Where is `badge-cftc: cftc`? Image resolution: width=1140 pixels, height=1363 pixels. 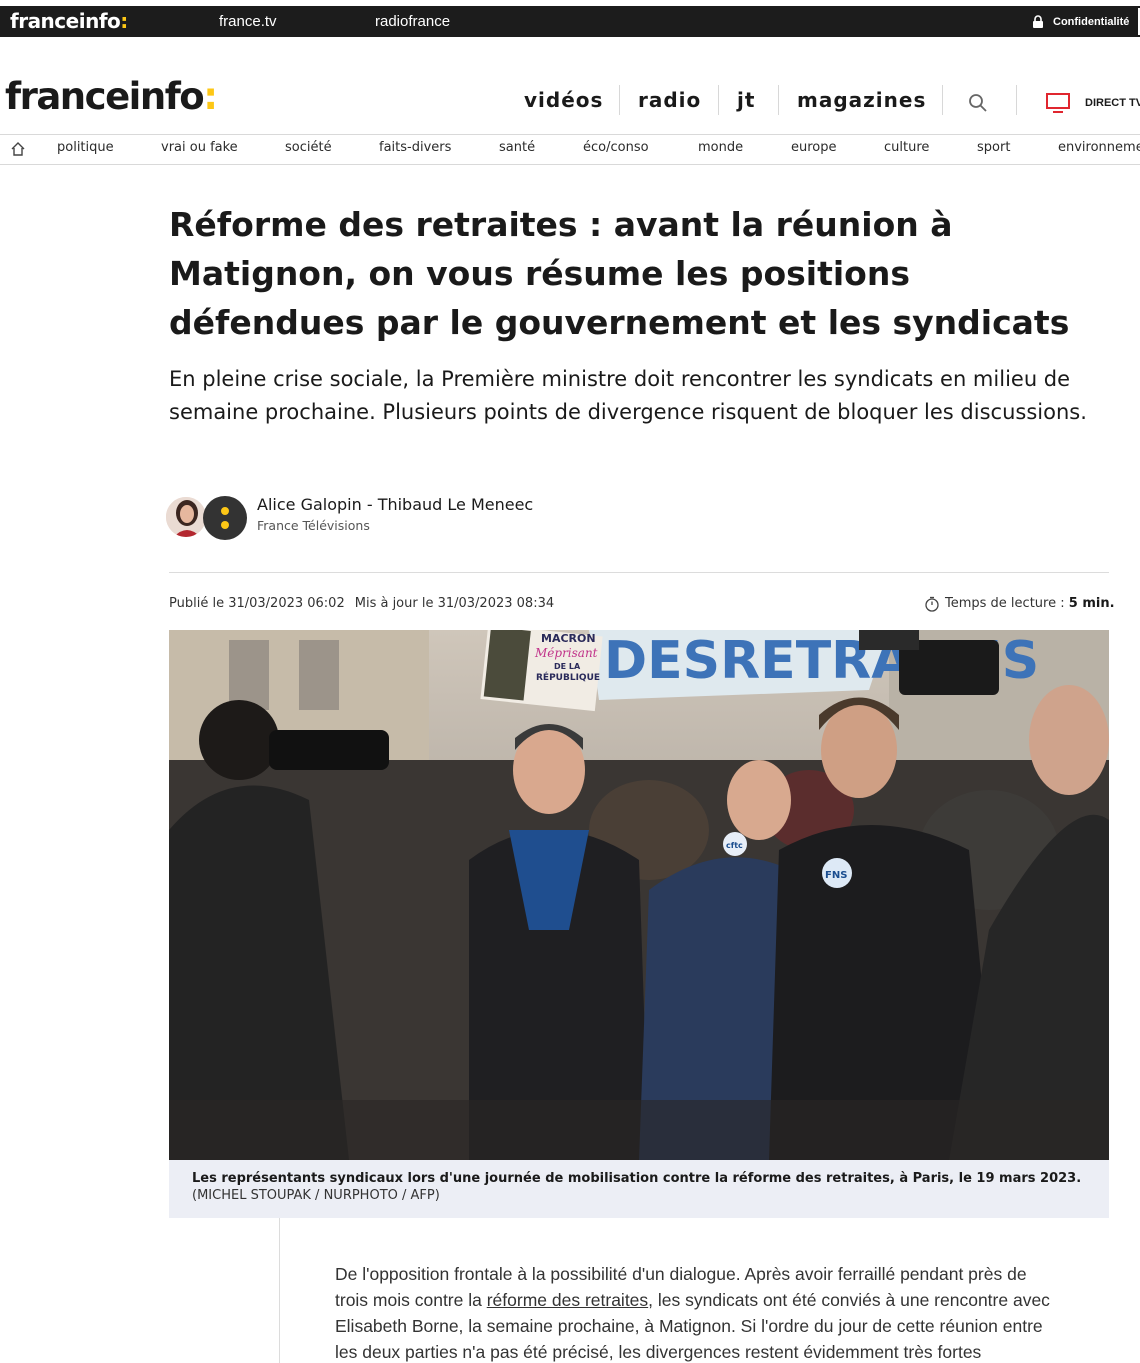
badge-cftc: cftc is located at coordinates (734, 845).